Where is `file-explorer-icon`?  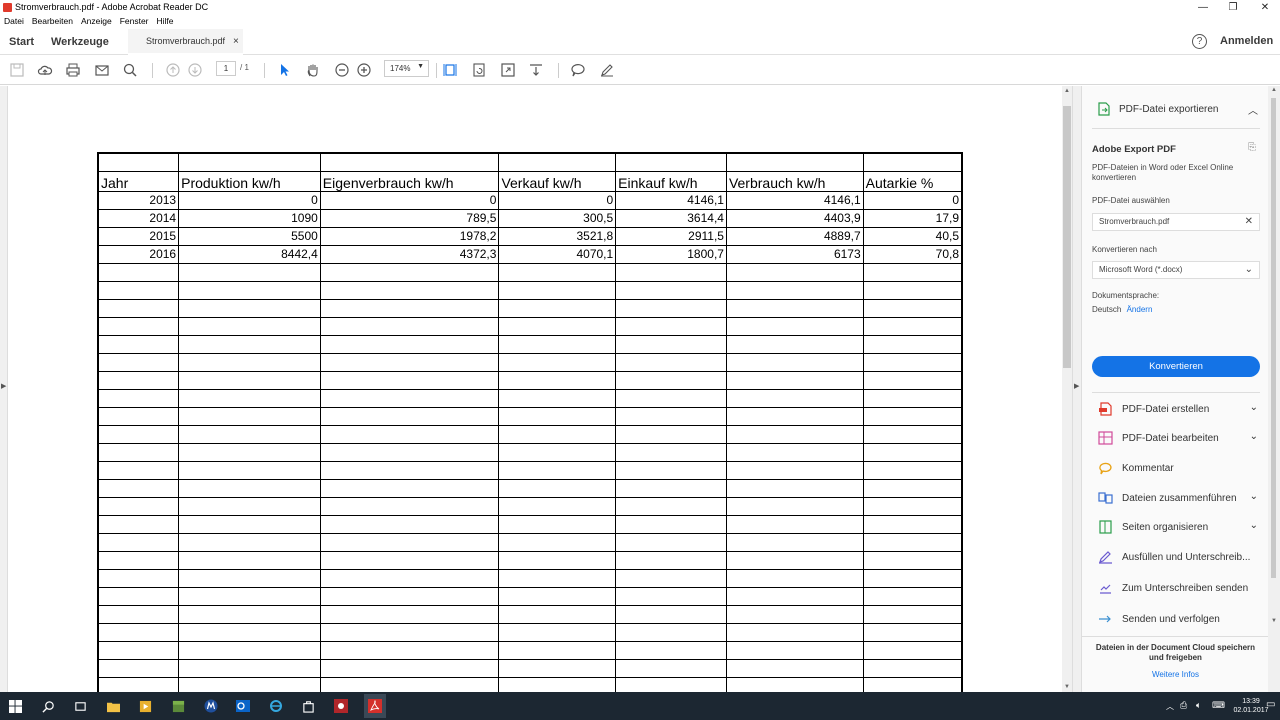 file-explorer-icon is located at coordinates (113, 706).